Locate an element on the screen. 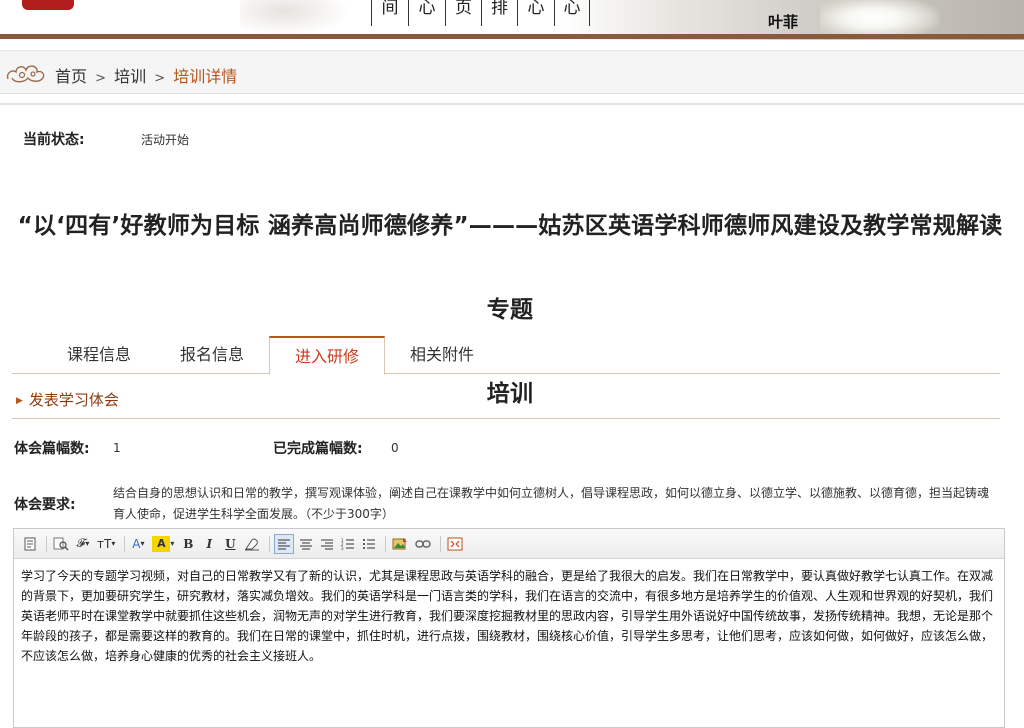 The width and height of the screenshot is (1024, 728). tab-course-info: 课程信息 is located at coordinates (99, 355).